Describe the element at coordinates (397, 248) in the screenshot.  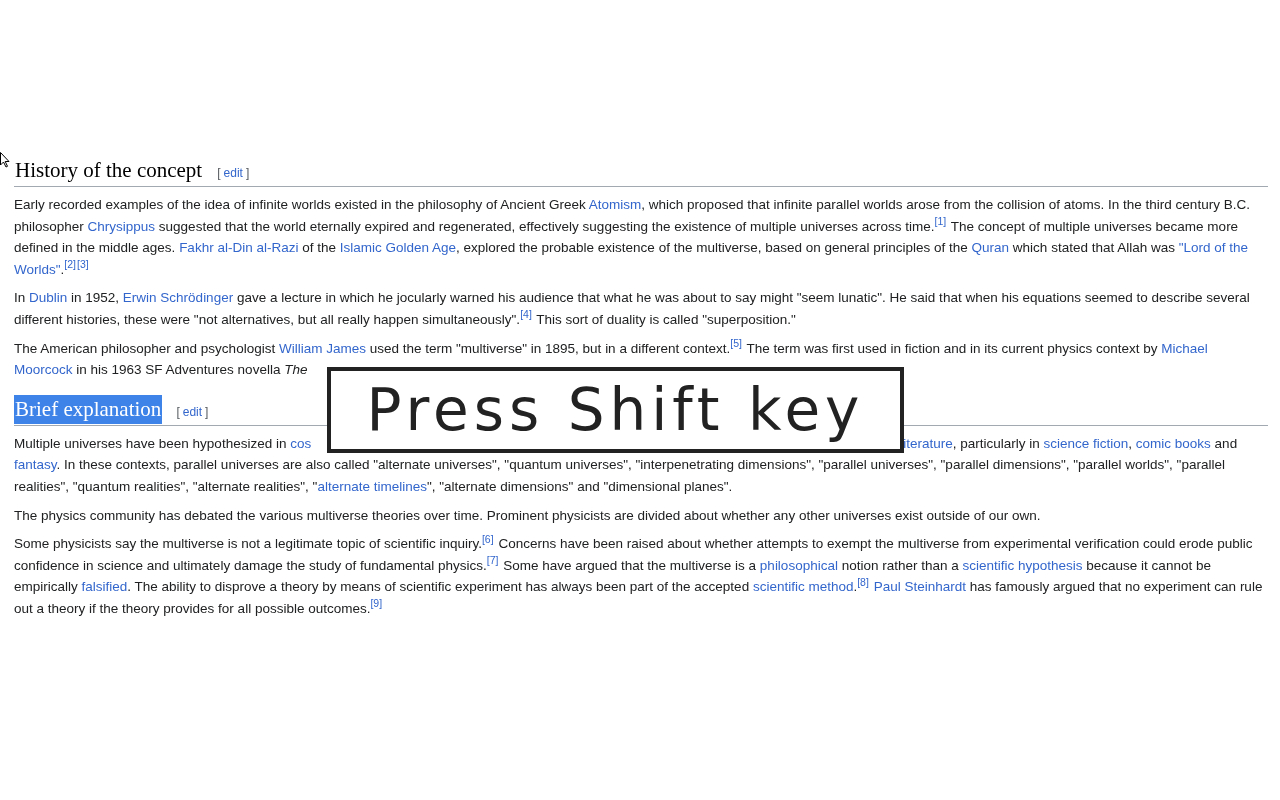
I see `article-link: Islamic Golden Age` at that location.